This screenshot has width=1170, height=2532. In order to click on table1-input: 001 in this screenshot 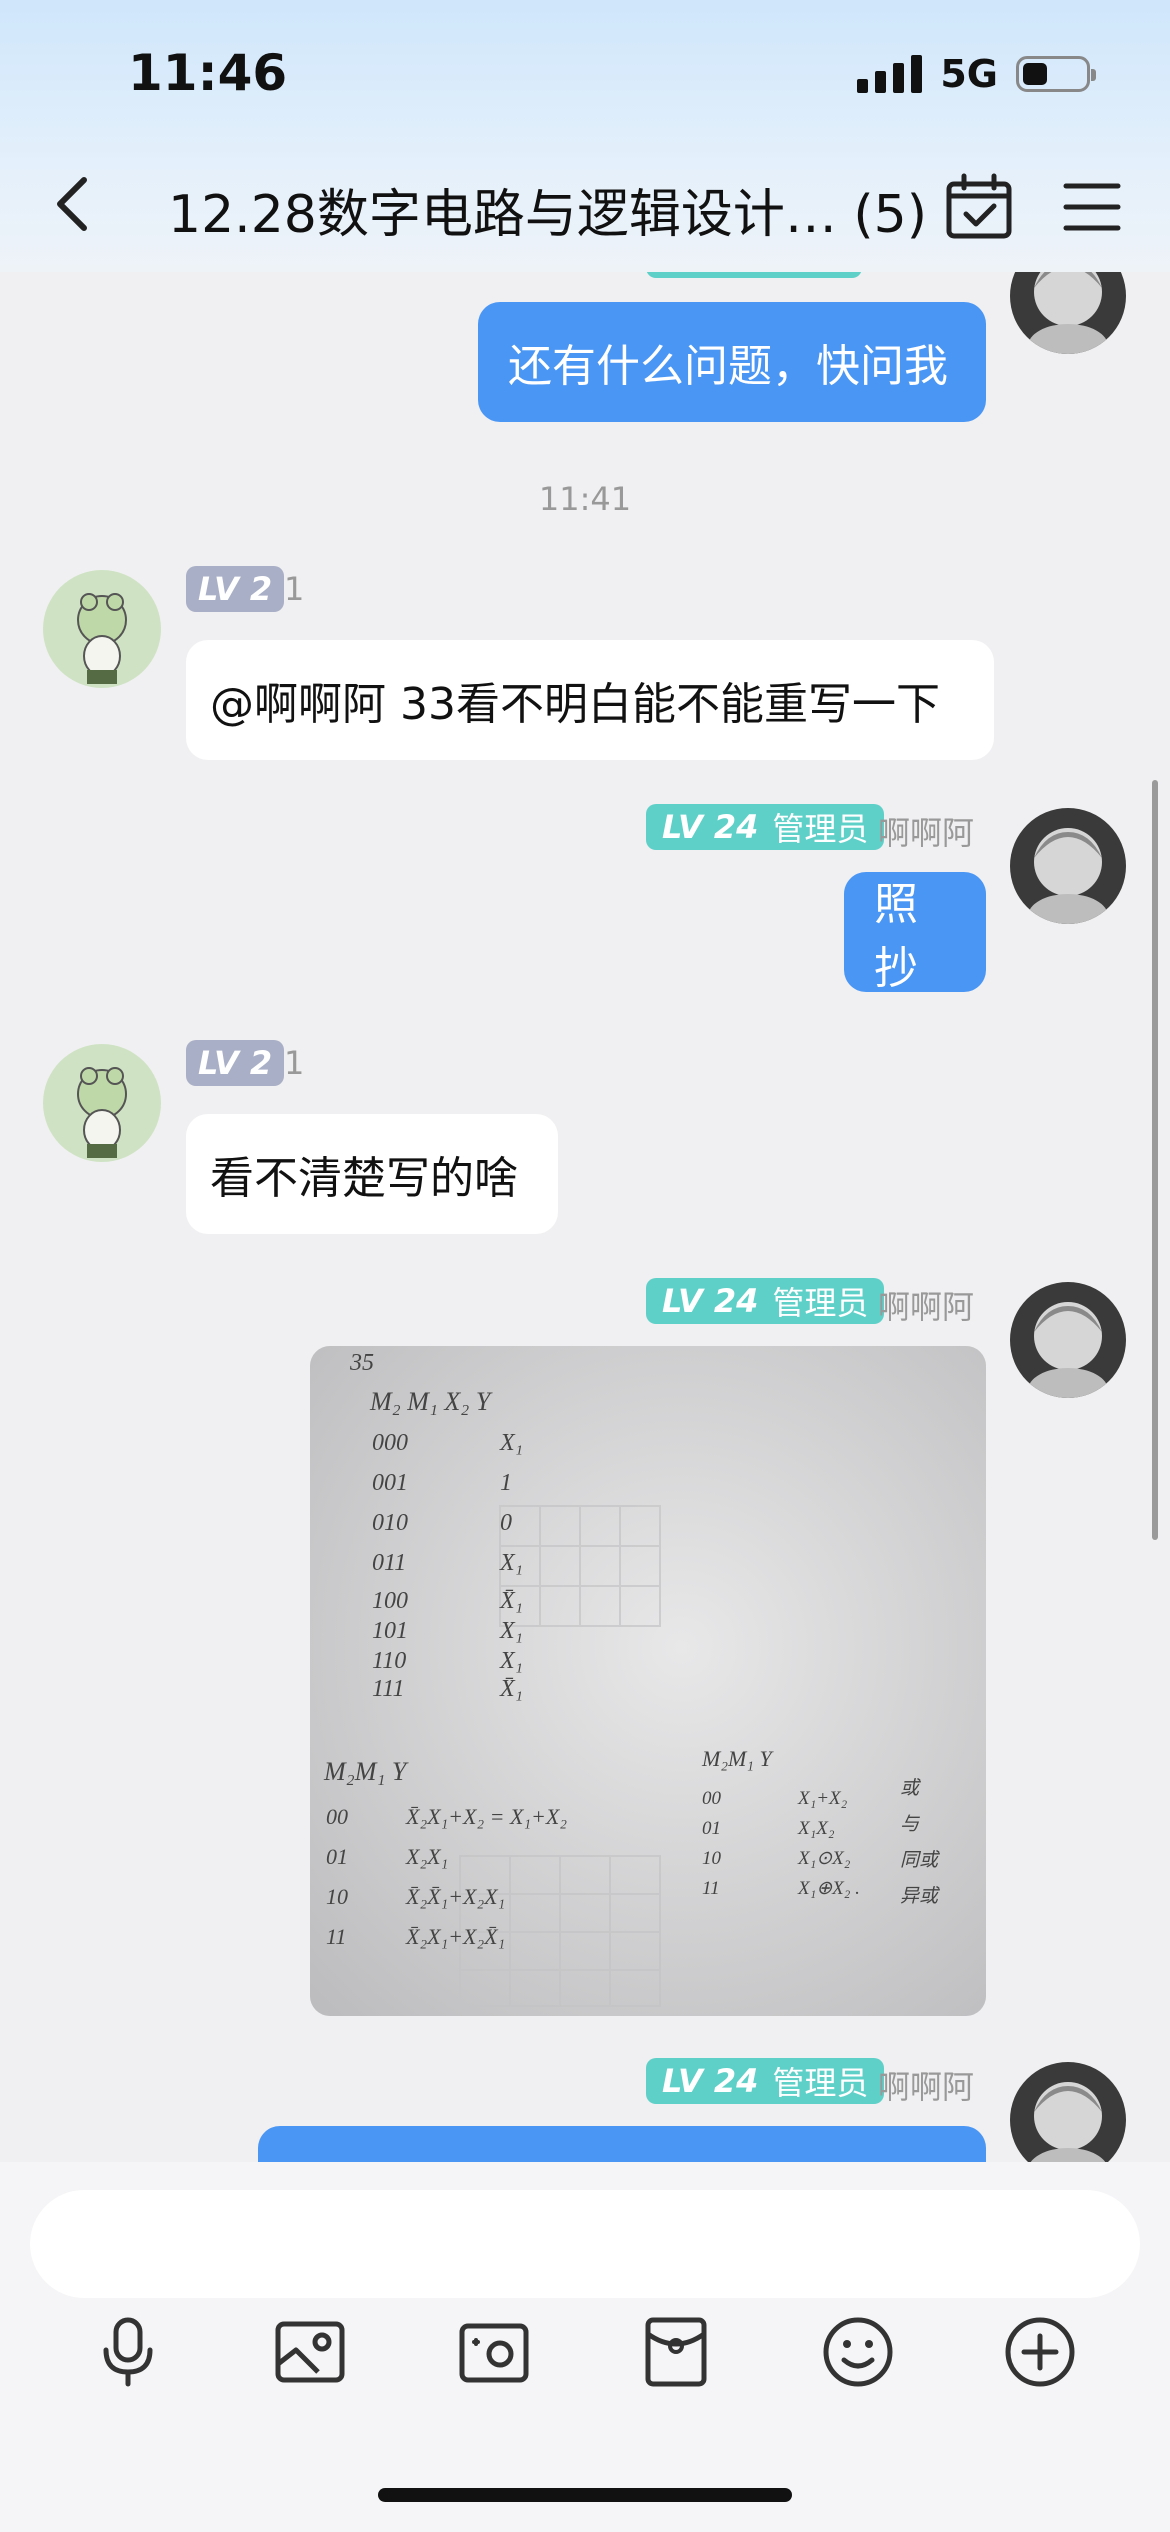, I will do `click(390, 1483)`.